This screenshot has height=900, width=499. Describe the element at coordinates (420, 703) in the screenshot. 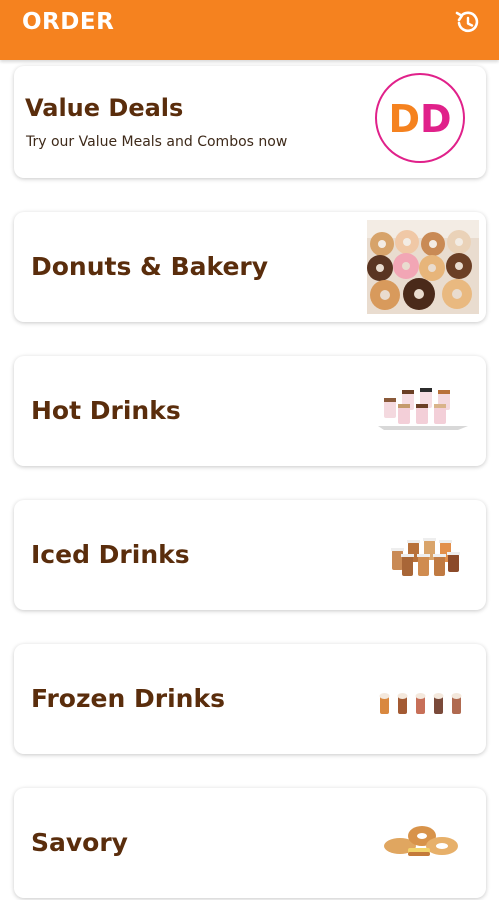

I see `frozen-drinks-photo` at that location.